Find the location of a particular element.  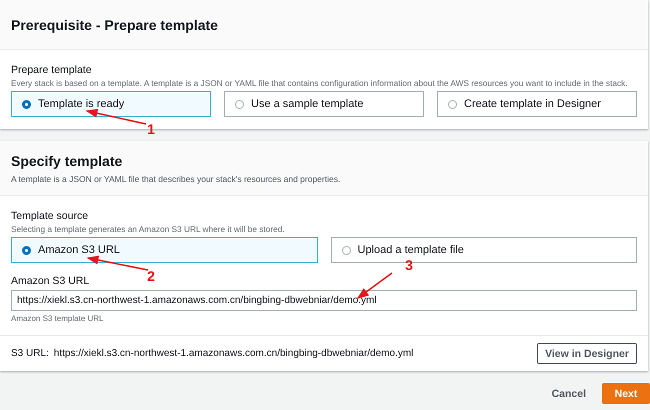

cancel-button: Cancel is located at coordinates (569, 394).